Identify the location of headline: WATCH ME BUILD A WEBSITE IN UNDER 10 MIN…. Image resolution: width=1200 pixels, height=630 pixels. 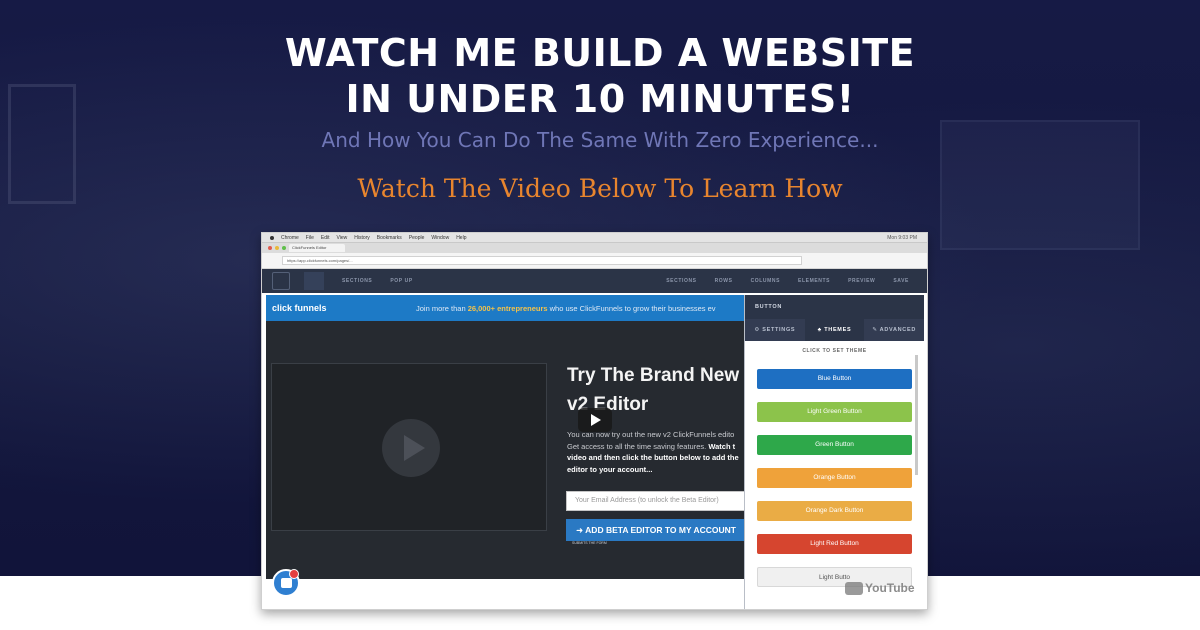
(600, 76).